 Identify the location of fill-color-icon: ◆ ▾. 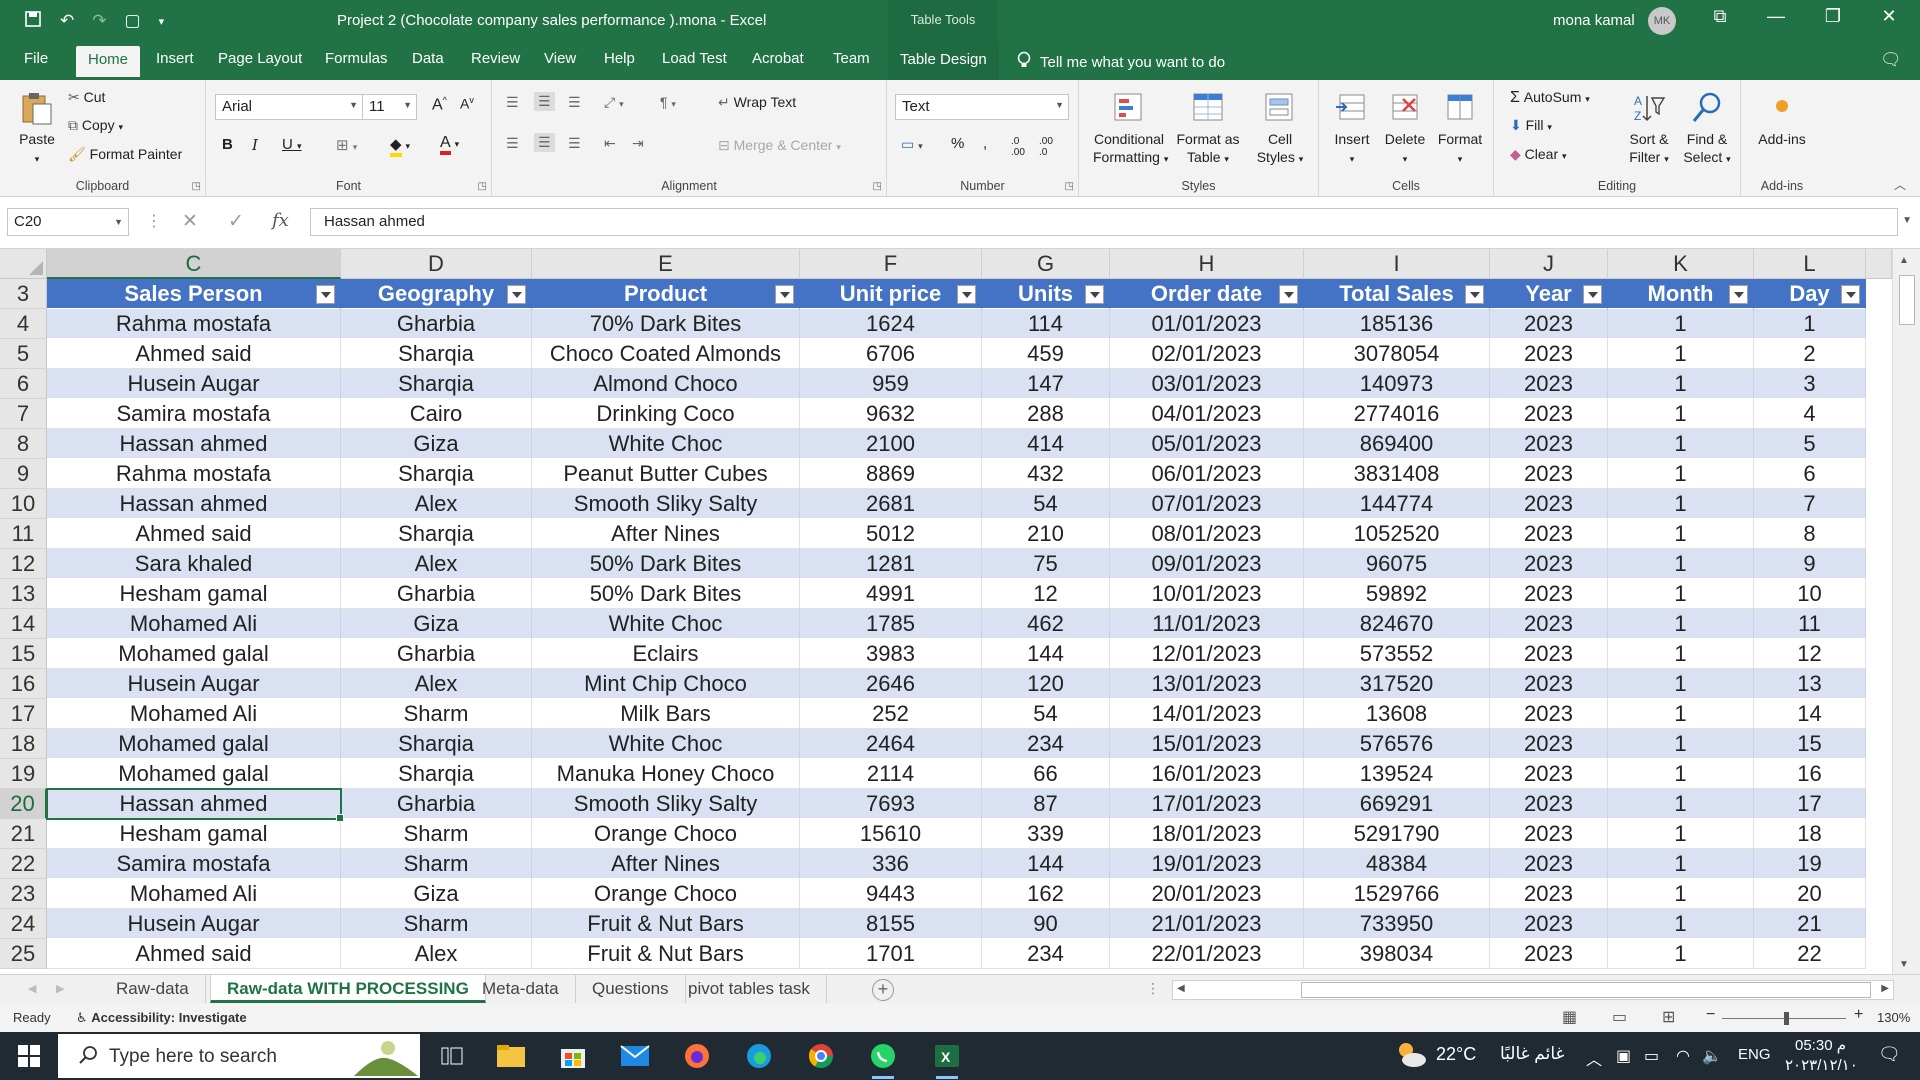
(400, 146).